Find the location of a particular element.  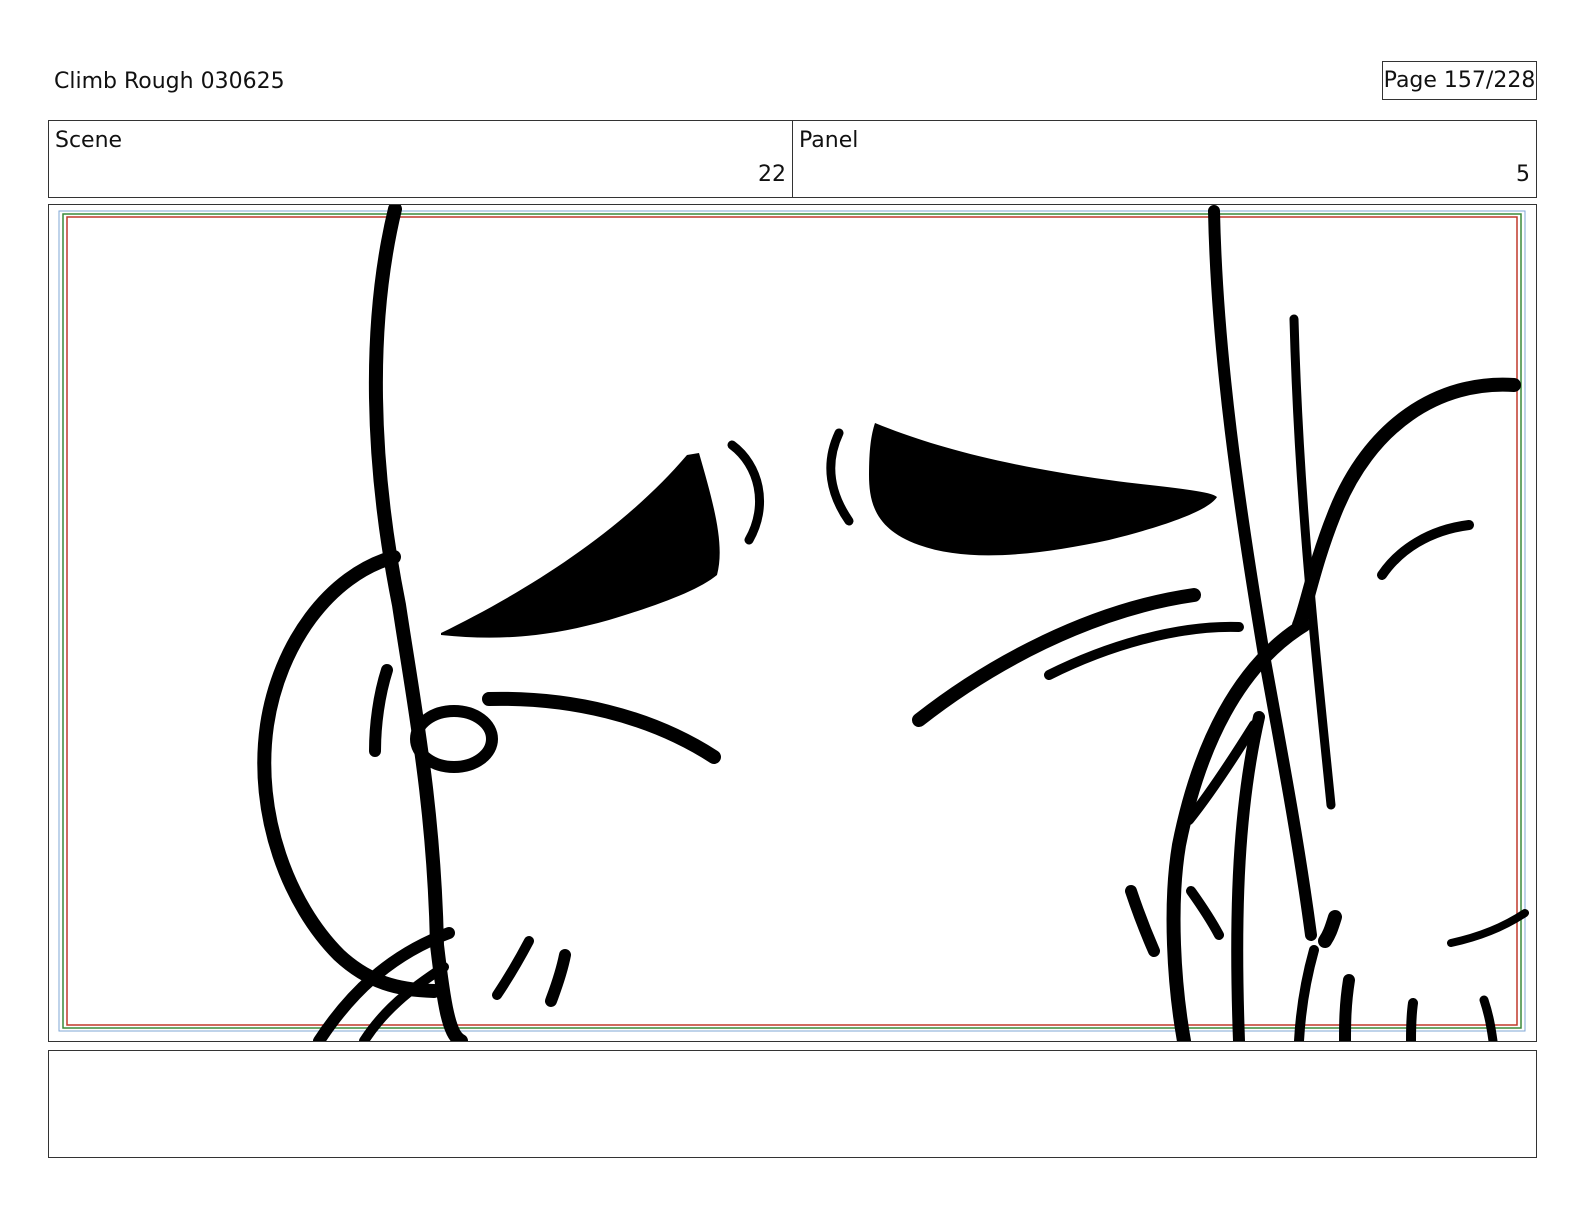

panel-value: 5 is located at coordinates (1523, 174).